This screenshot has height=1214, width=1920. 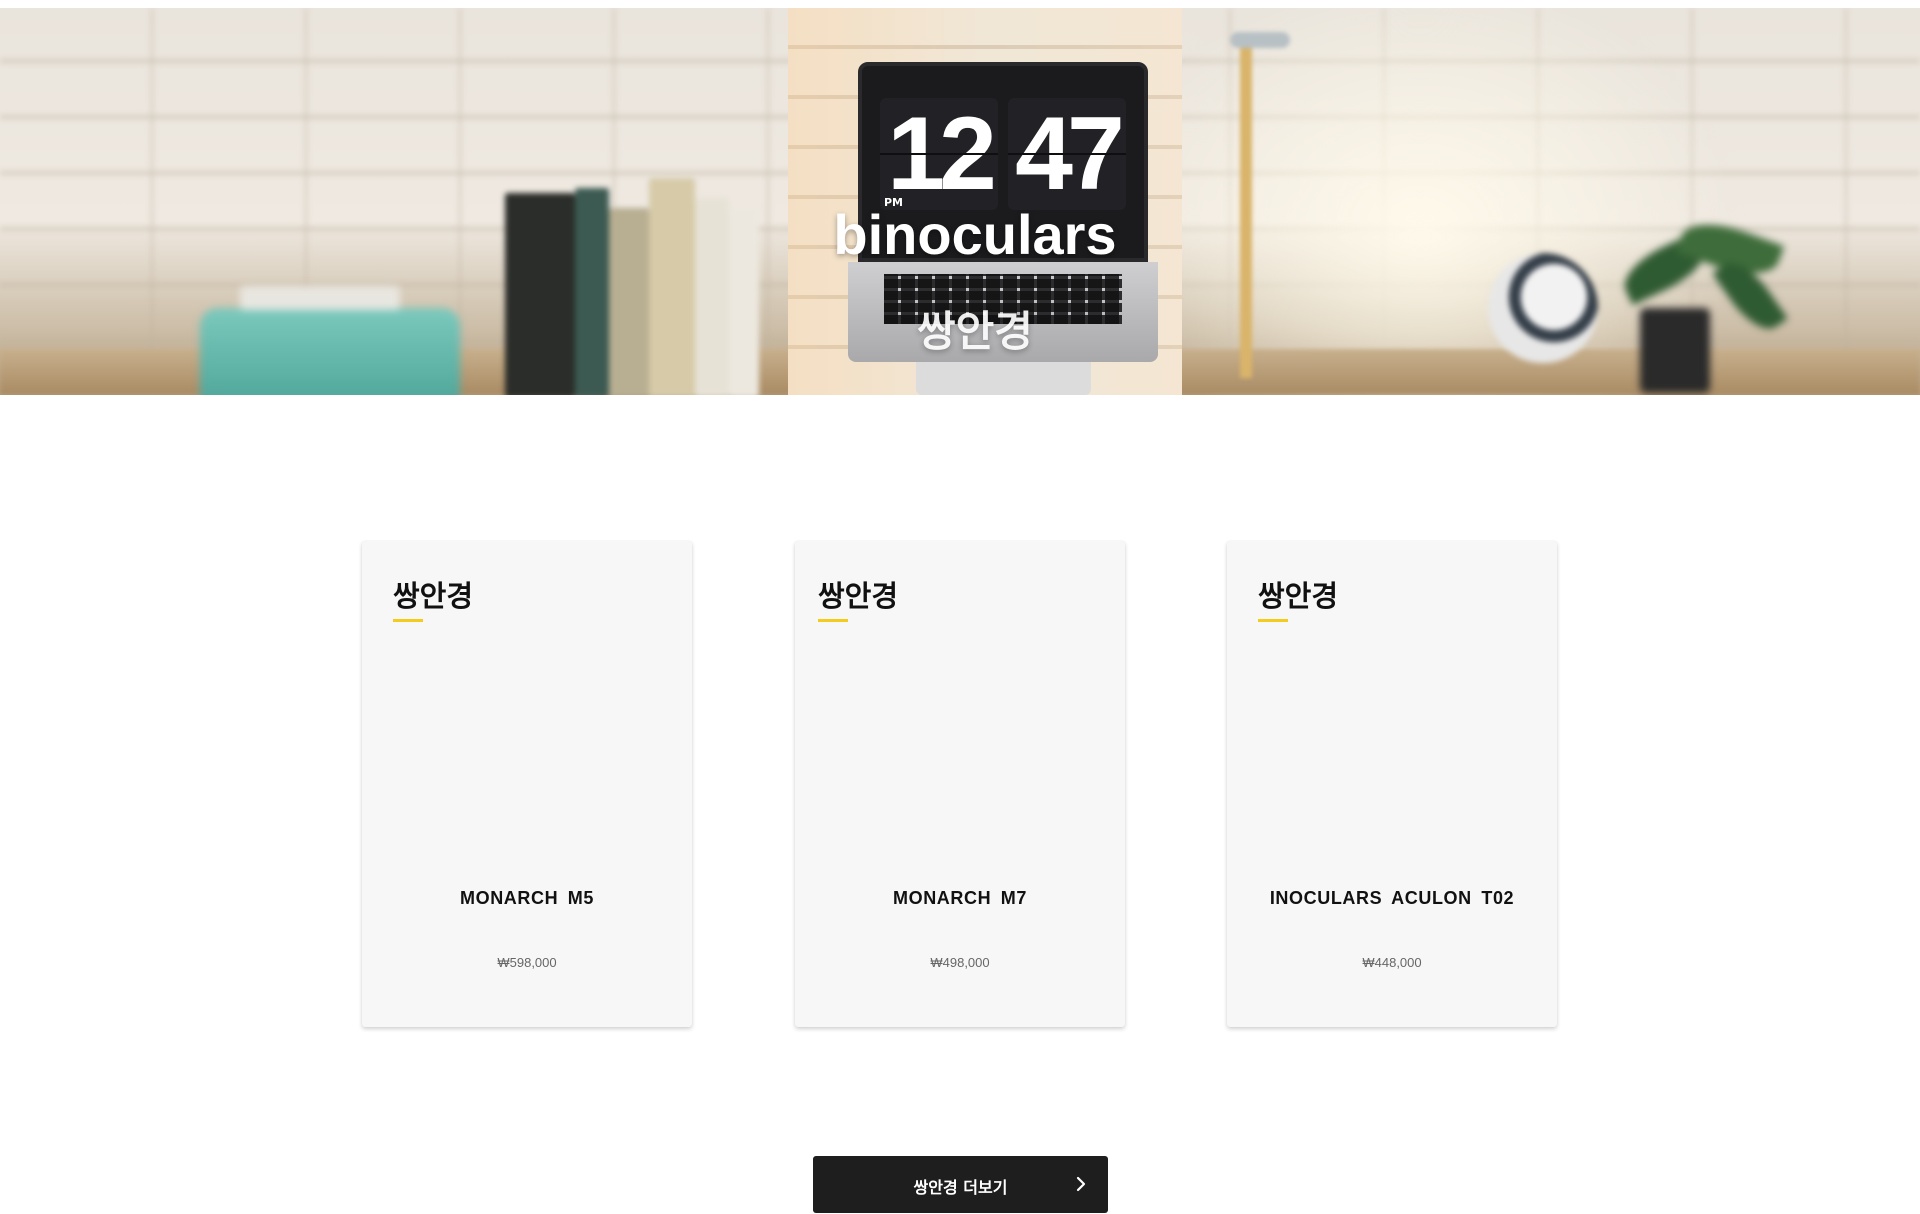 I want to click on plant-image, so click(x=1700, y=303).